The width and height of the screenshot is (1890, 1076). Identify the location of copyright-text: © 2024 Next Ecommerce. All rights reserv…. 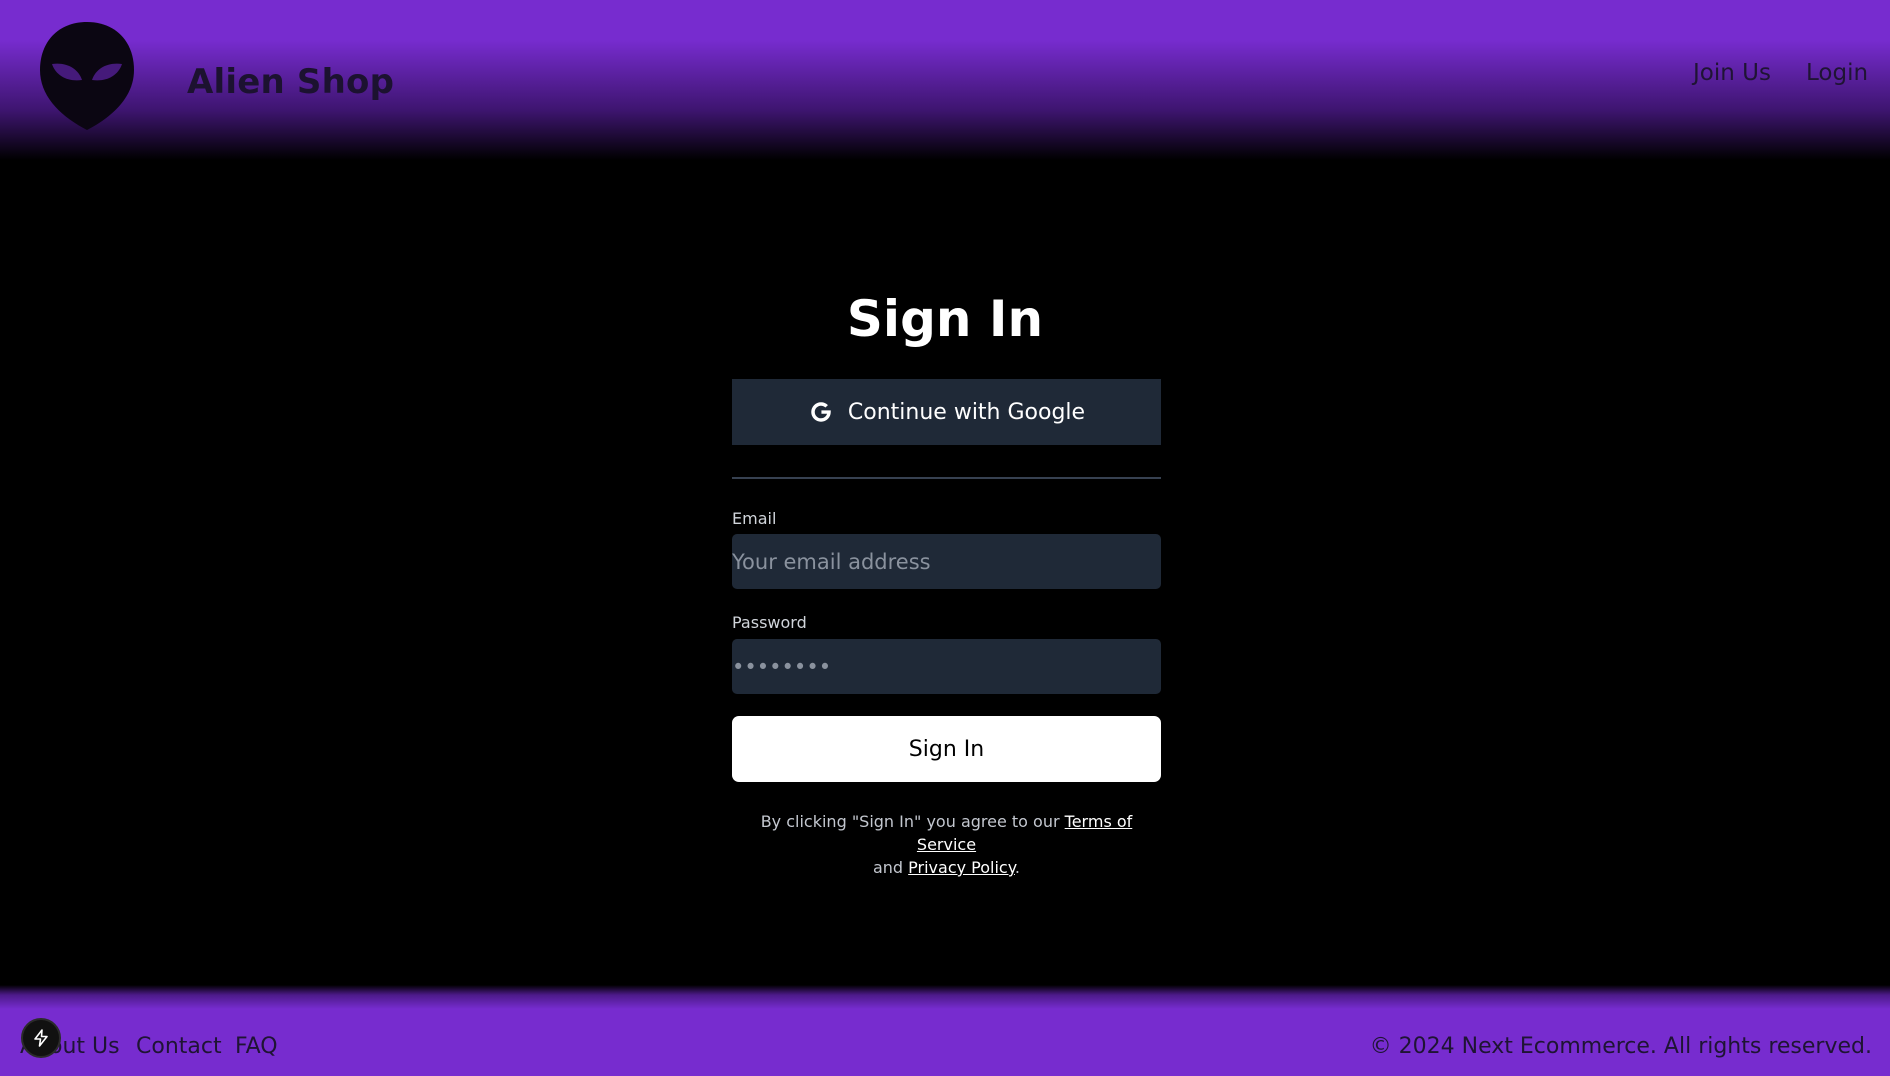
(1620, 1046).